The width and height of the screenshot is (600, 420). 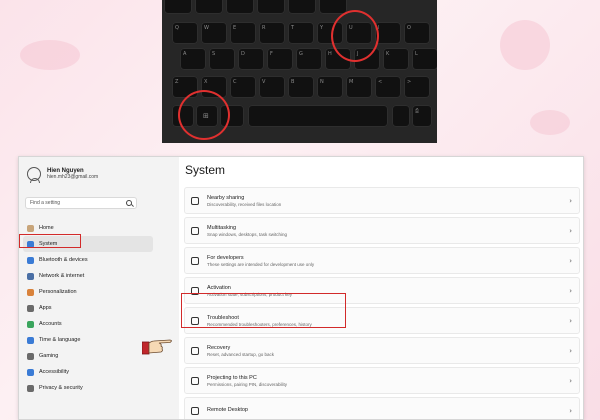 I want to click on sidebar-item-time-language: Time & language, so click(x=88, y=340).